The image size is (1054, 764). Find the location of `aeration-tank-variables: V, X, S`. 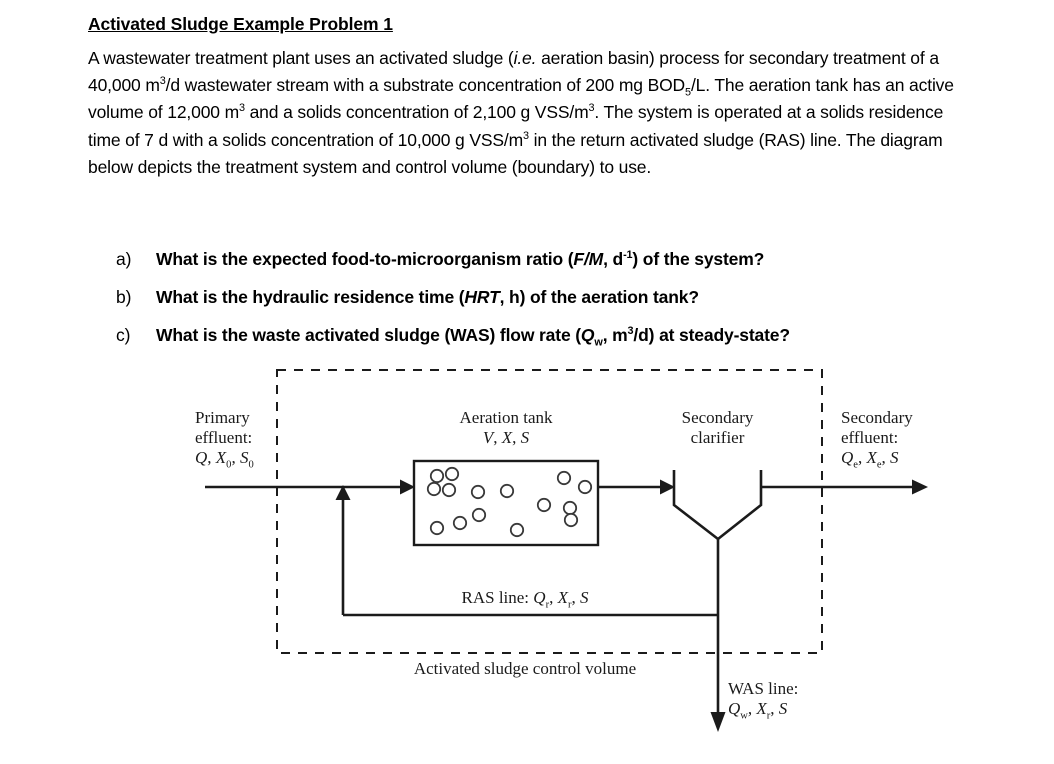

aeration-tank-variables: V, X, S is located at coordinates (506, 437).